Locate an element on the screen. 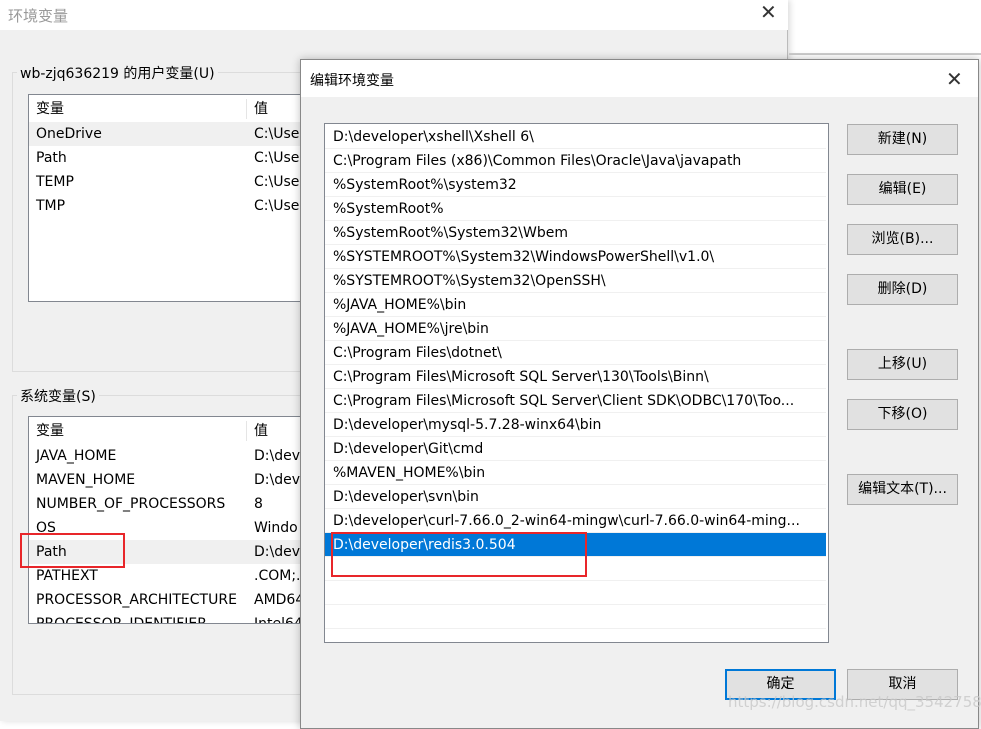 Image resolution: width=981 pixels, height=729 pixels. path-item: %SystemRoot%\system32 is located at coordinates (575, 185).